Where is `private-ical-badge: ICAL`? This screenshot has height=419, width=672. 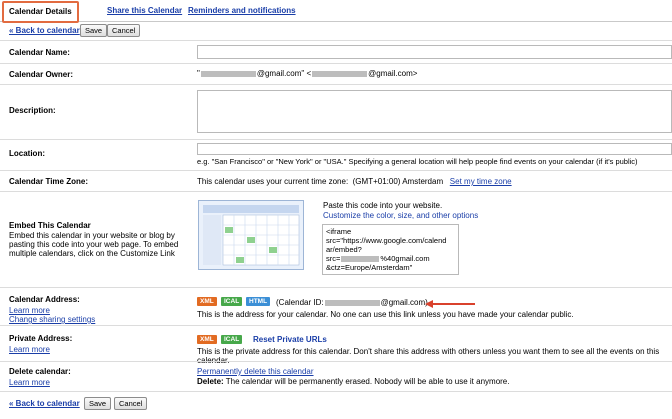 private-ical-badge: ICAL is located at coordinates (232, 339).